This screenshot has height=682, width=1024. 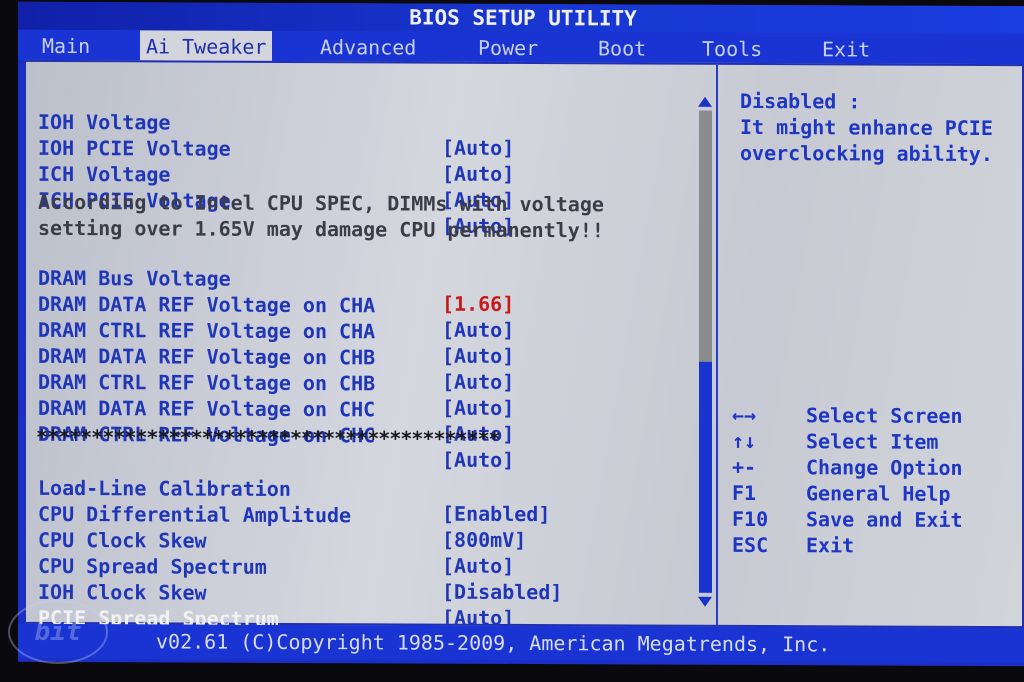 What do you see at coordinates (705, 236) in the screenshot?
I see `scrollbar-unfilled-region` at bounding box center [705, 236].